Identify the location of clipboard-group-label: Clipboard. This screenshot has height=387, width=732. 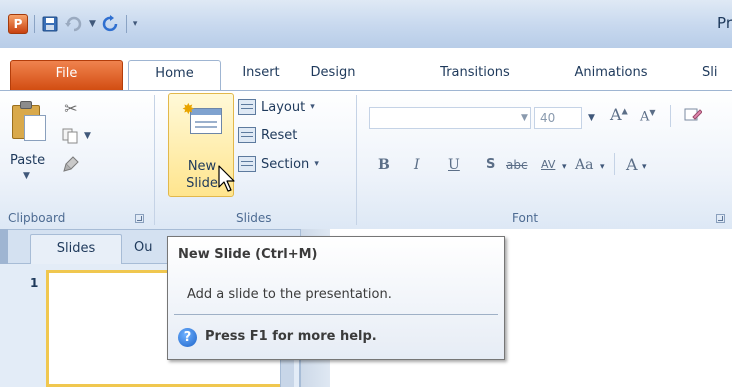
(37, 218).